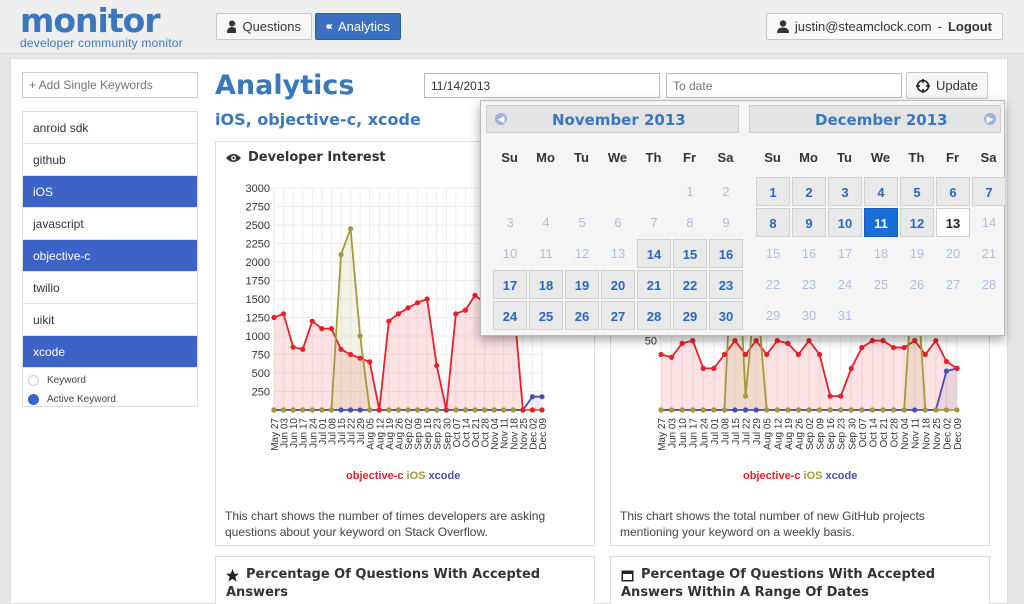  Describe the element at coordinates (845, 315) in the screenshot. I see `calendar-day: 31` at that location.